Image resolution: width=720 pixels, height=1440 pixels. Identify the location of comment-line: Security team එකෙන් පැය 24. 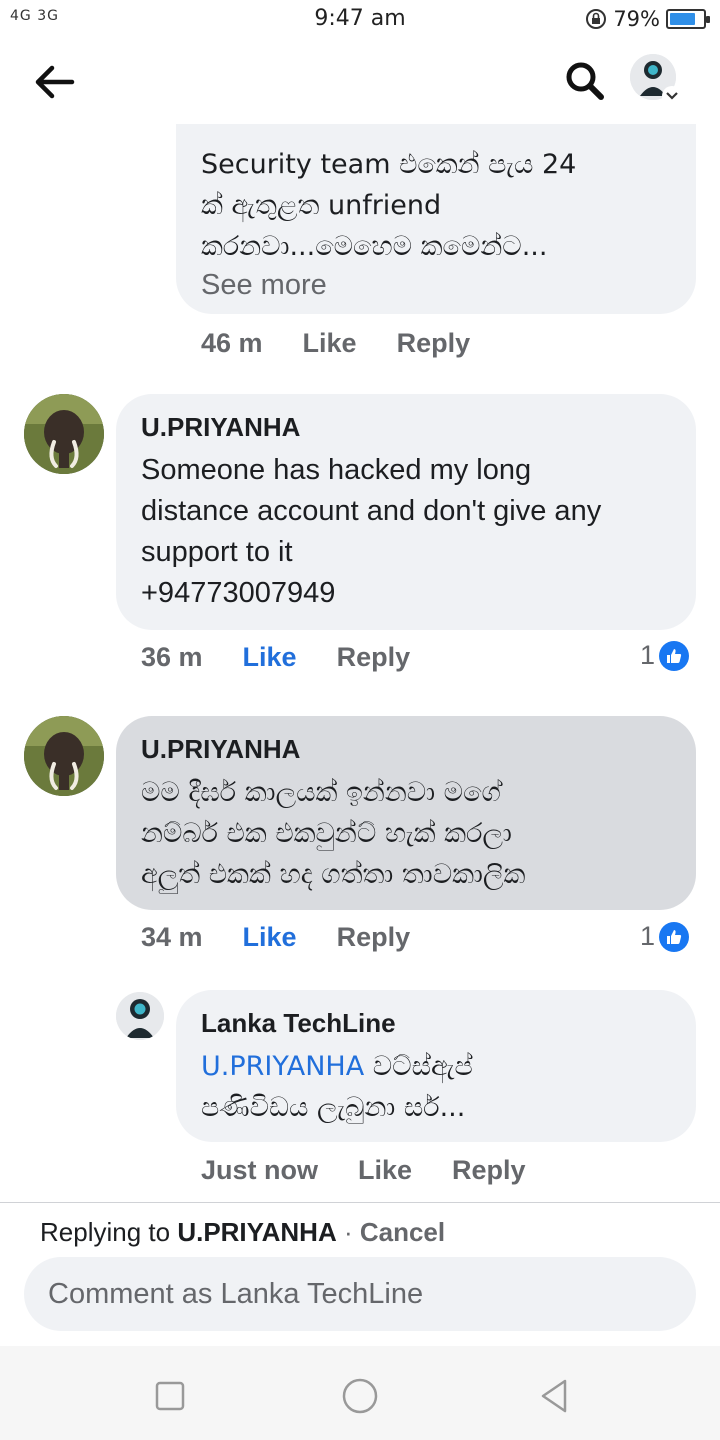
(389, 164).